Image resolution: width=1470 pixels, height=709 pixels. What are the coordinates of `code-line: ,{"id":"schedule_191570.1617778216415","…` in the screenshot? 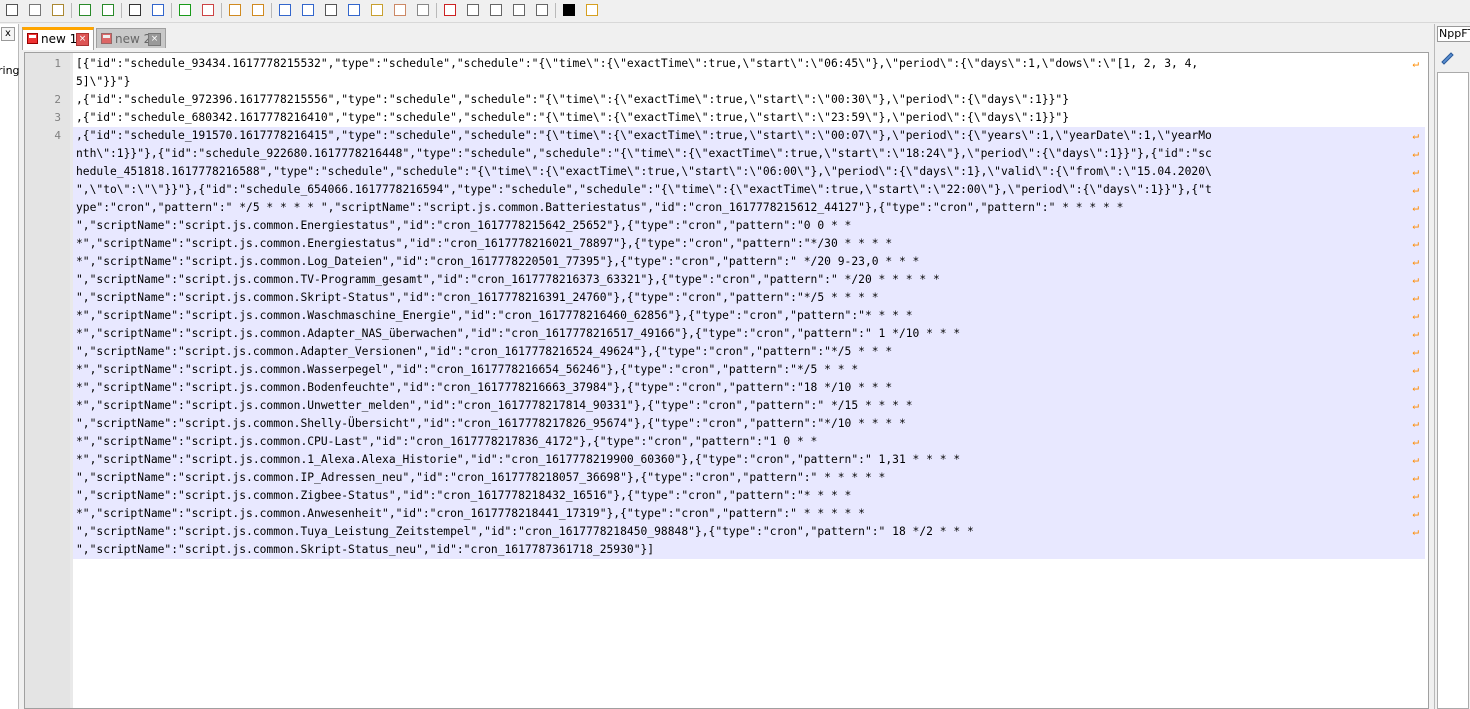 It's located at (749, 136).